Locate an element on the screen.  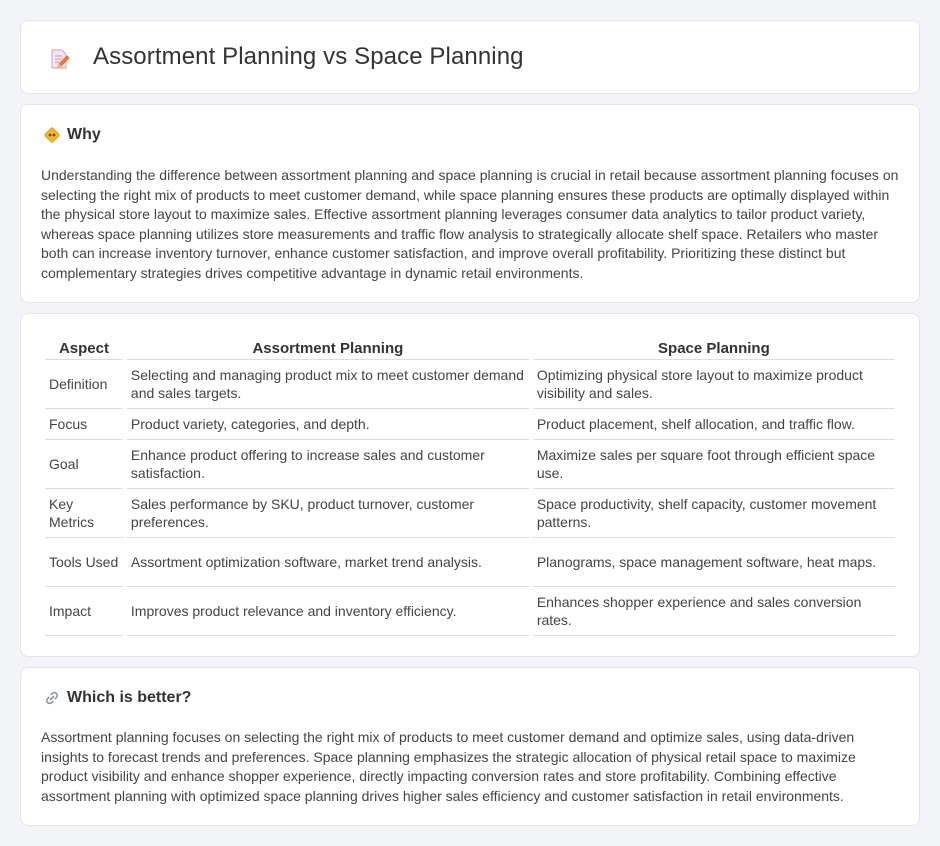
page-title: Assortment Planning vs Space Planning is located at coordinates (308, 56).